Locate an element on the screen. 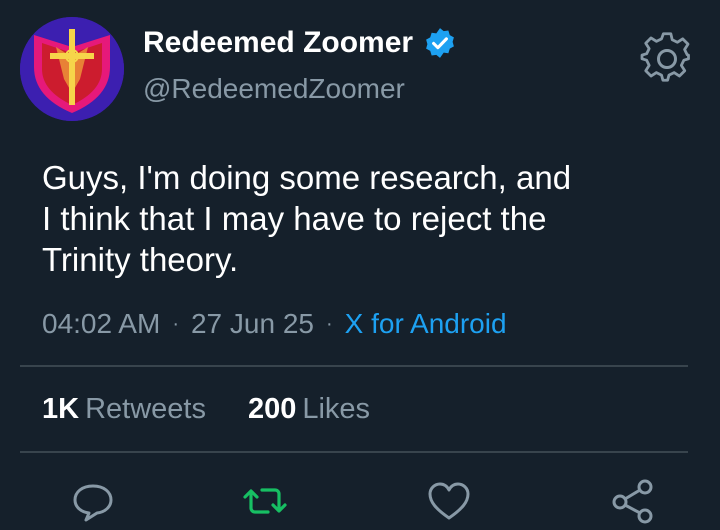 This screenshot has height=530, width=720. share-icon is located at coordinates (632, 501).